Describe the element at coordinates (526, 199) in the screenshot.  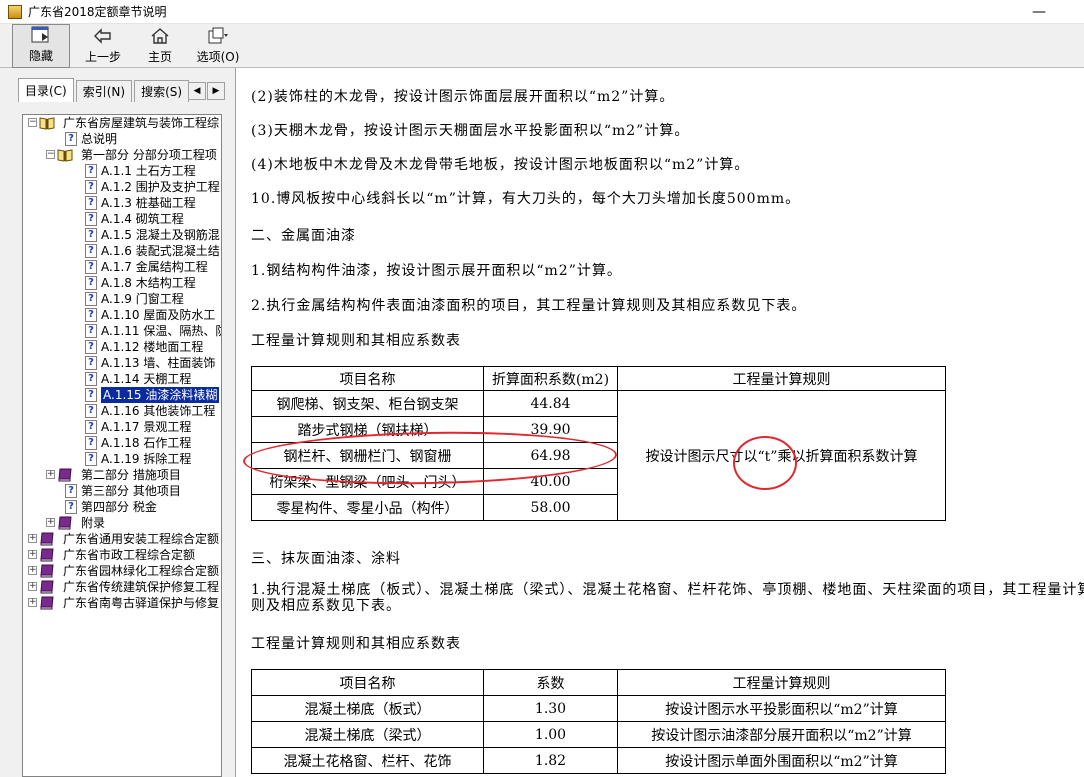
I see `content-line: 10.博风板按中心线斜长以“m”计算，有大刀头的，每个大刀头增加长度500mm。` at that location.